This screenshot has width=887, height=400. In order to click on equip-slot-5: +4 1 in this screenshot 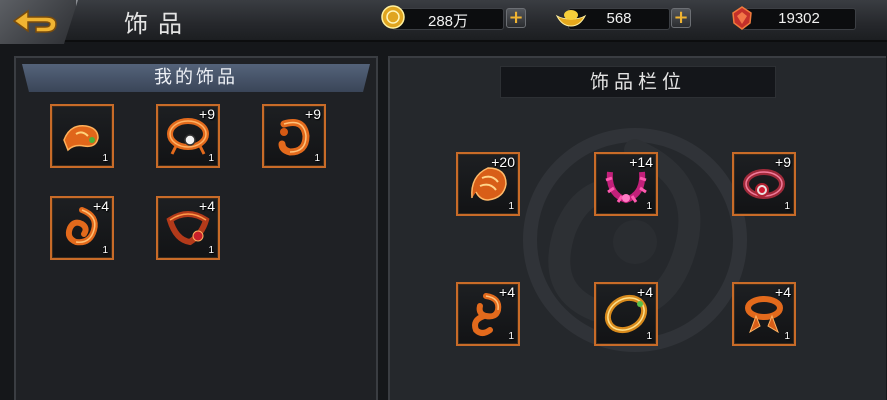, I will do `click(626, 314)`.